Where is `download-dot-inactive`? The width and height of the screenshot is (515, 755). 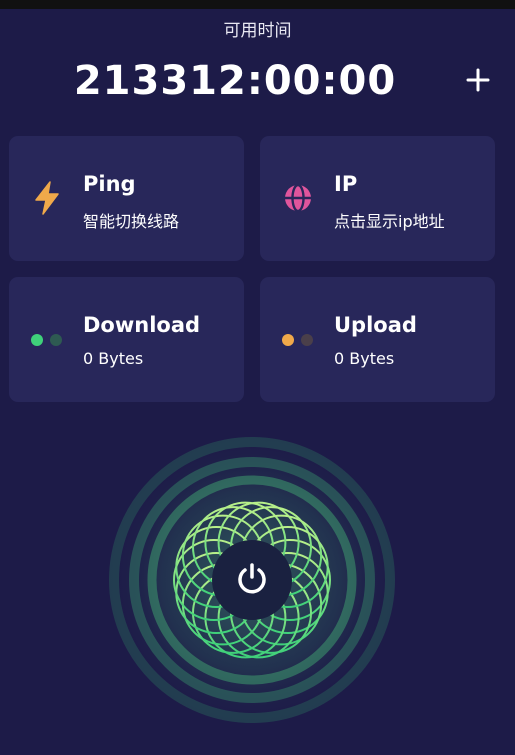
download-dot-inactive is located at coordinates (56, 340).